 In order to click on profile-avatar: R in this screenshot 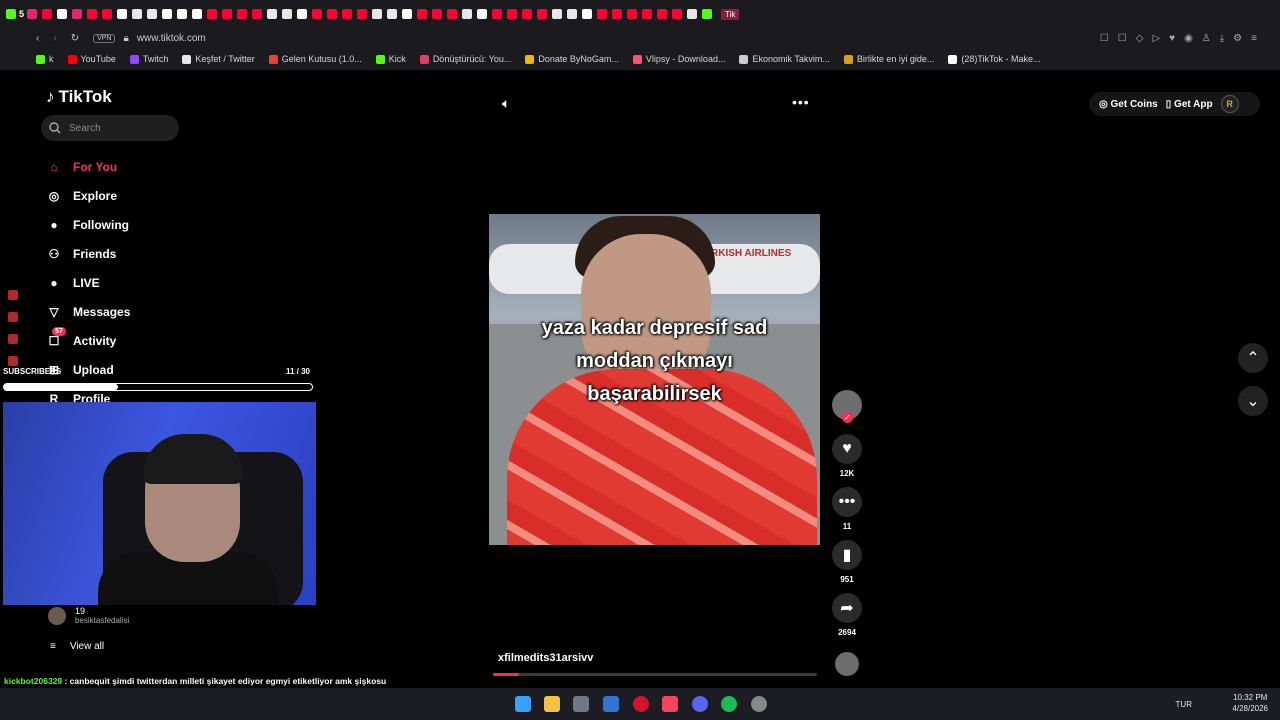, I will do `click(1229, 104)`.